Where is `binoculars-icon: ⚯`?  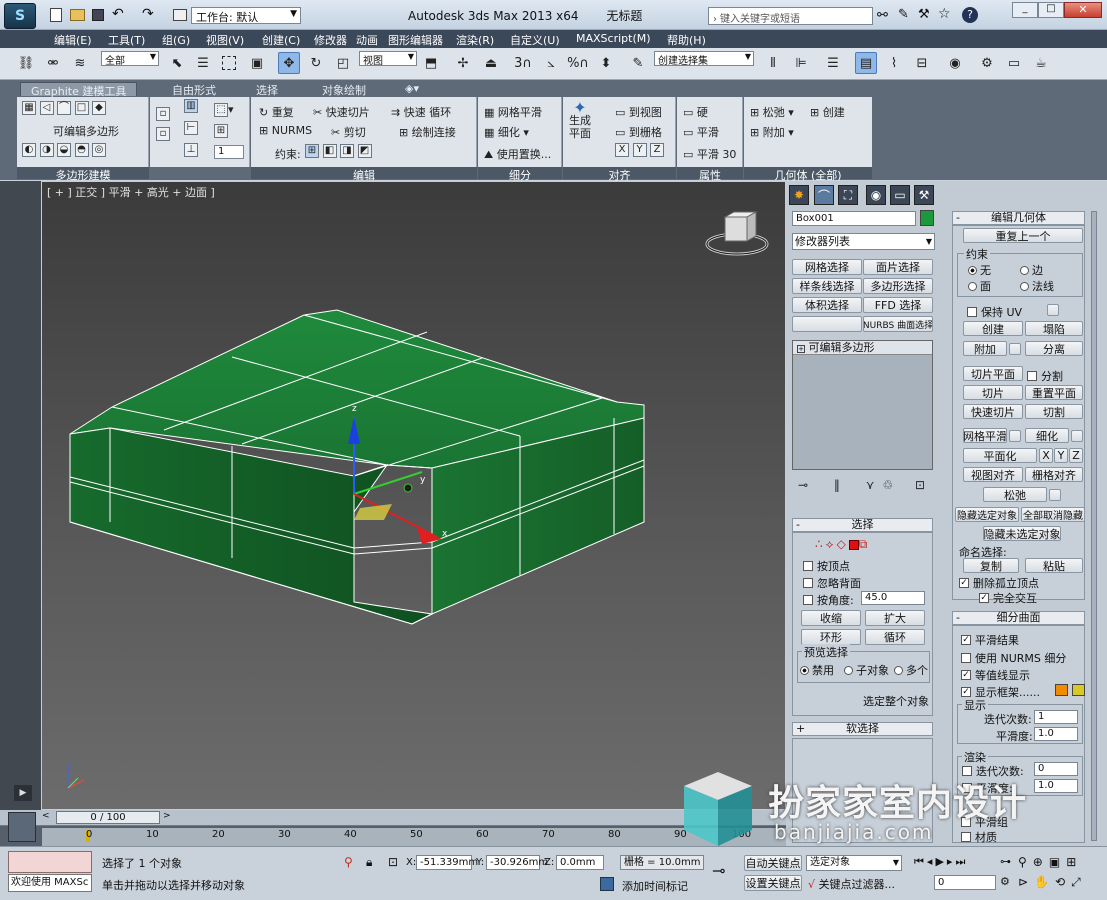
binoculars-icon: ⚯ is located at coordinates (882, 15).